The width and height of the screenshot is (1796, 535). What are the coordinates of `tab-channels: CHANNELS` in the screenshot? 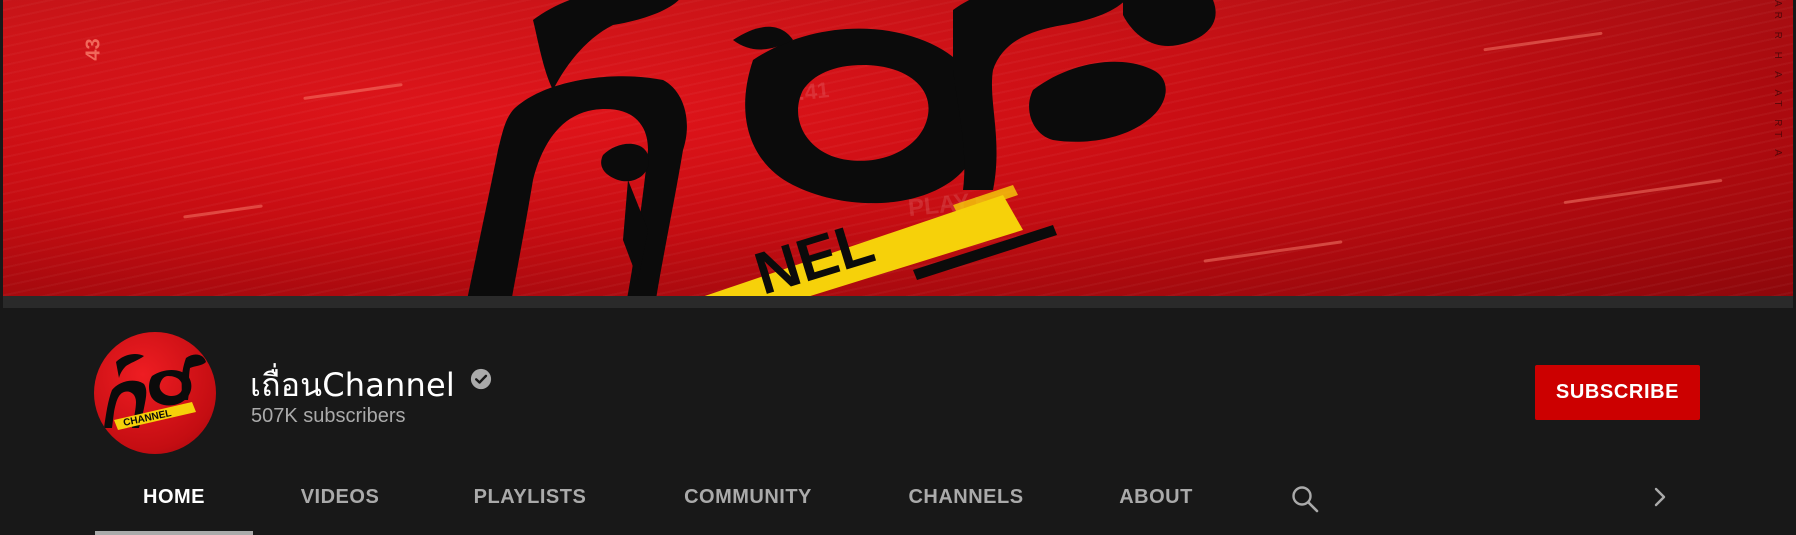 It's located at (966, 497).